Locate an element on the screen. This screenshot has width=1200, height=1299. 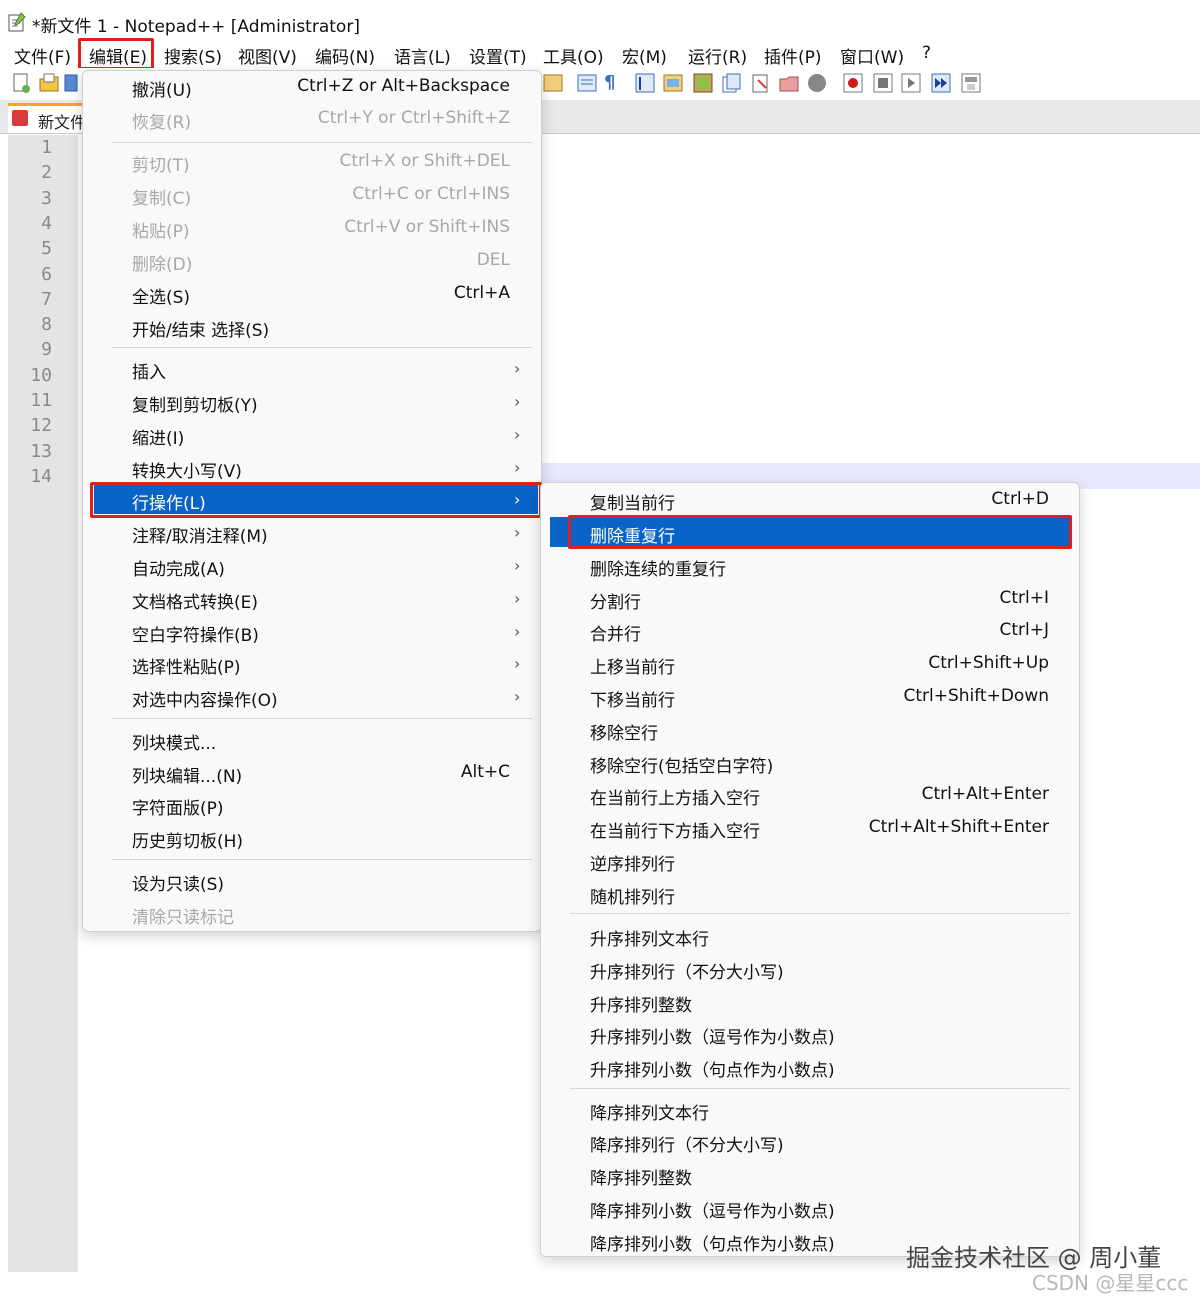
folder-icon is located at coordinates (789, 83).